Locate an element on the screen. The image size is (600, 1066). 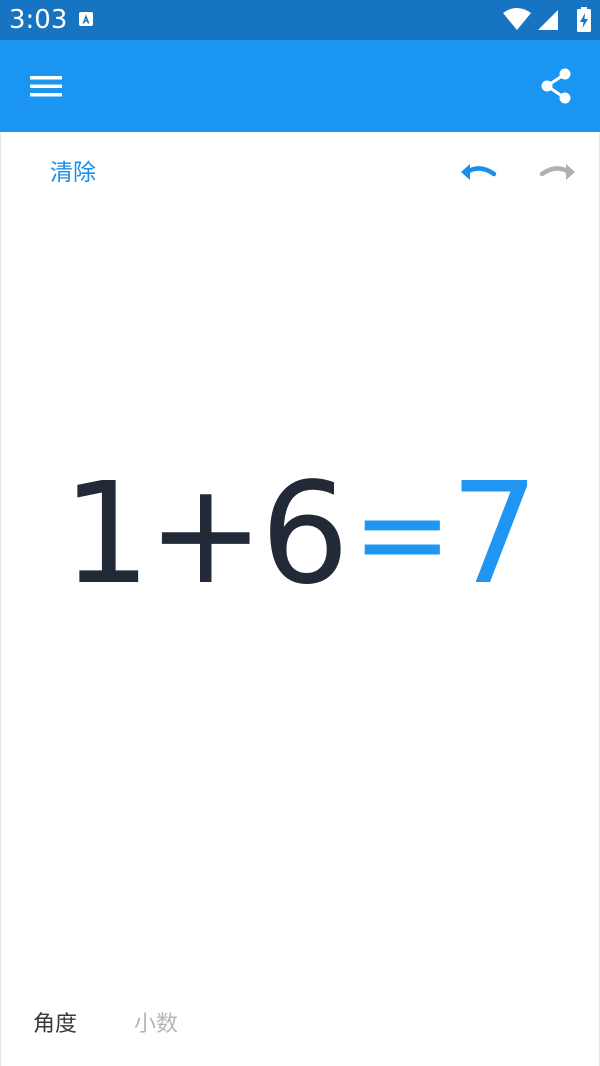
battery-charging-icon is located at coordinates (584, 19).